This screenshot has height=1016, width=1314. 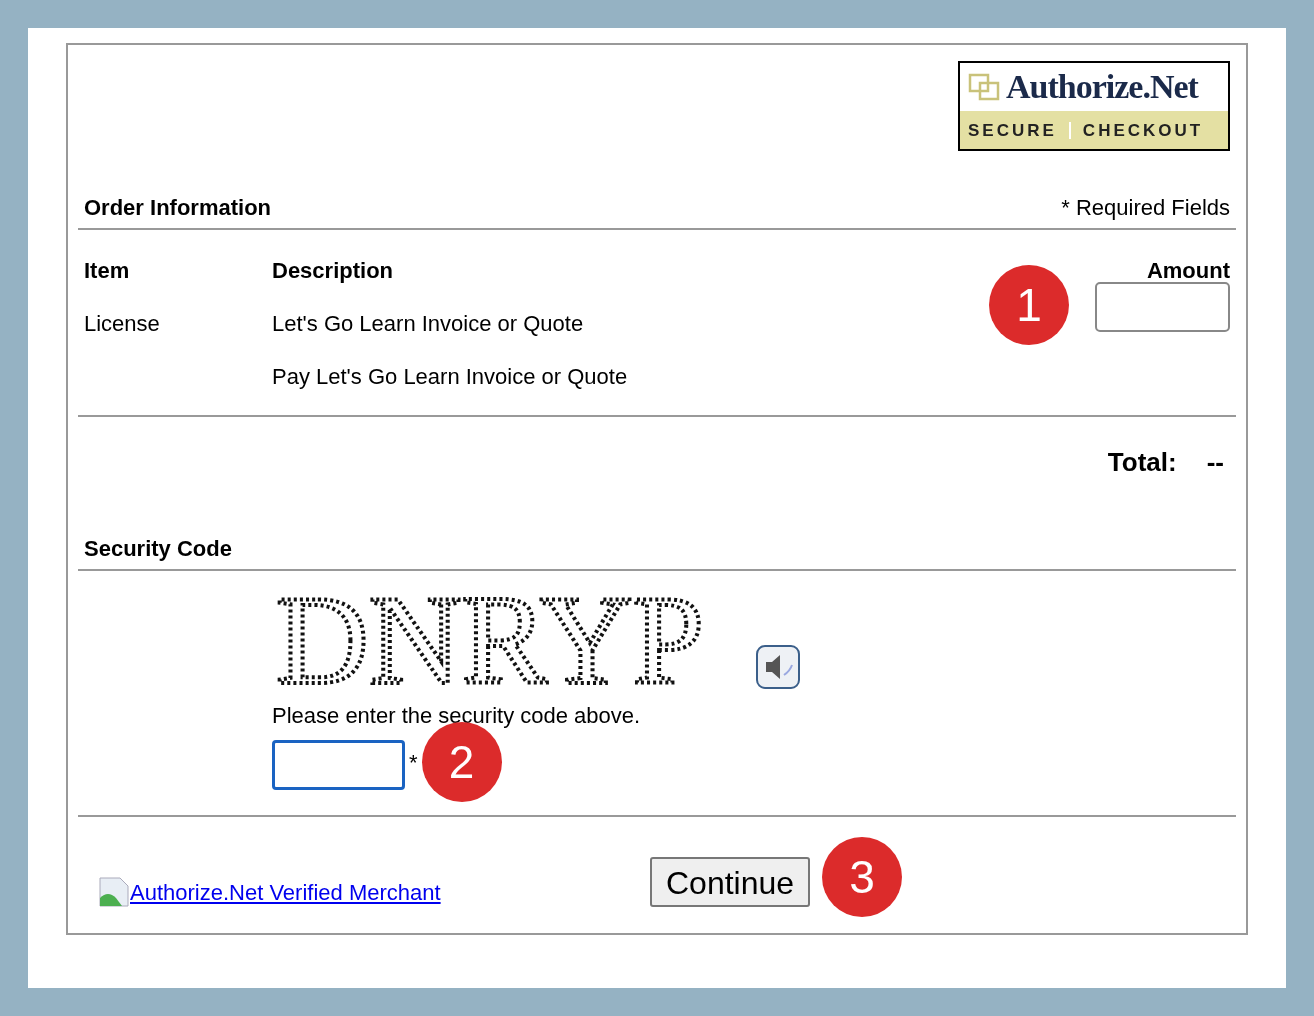 I want to click on total-value: --, so click(x=1215, y=462).